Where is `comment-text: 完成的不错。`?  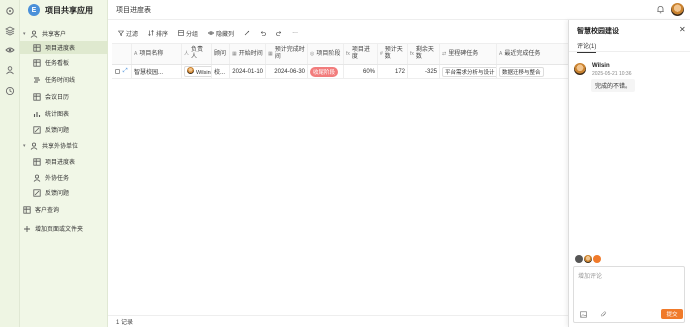 comment-text: 完成的不错。 is located at coordinates (613, 85).